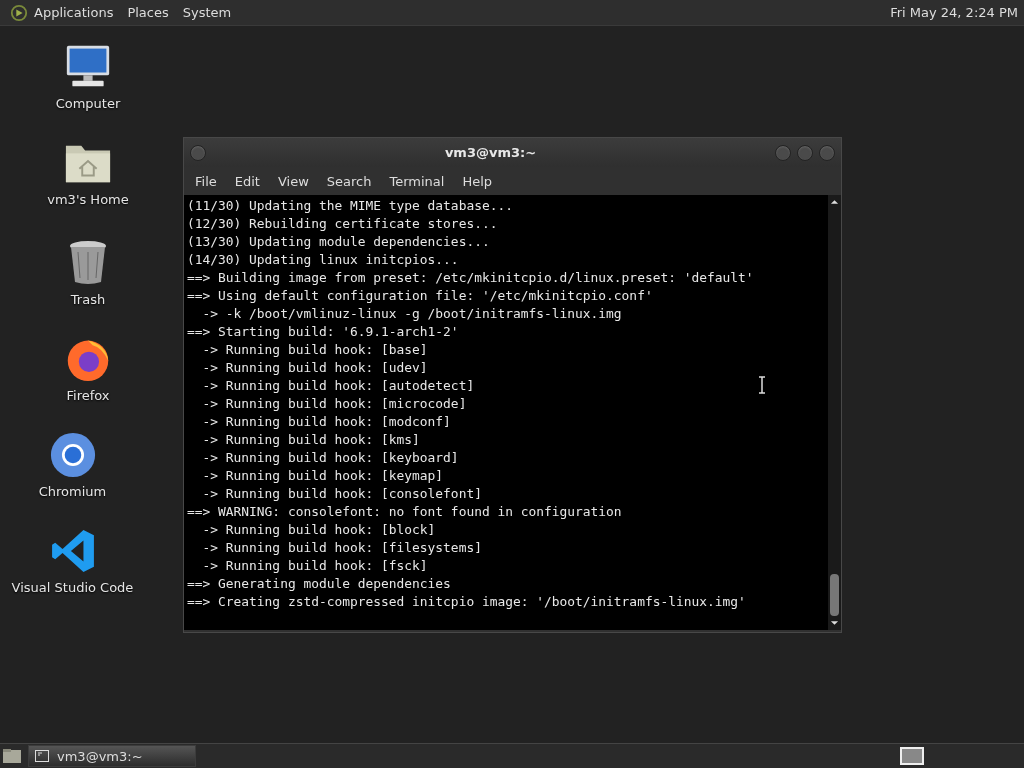 The height and width of the screenshot is (768, 1024). I want to click on terminal-line: -> Running build hook: [modconf], so click(326, 422).